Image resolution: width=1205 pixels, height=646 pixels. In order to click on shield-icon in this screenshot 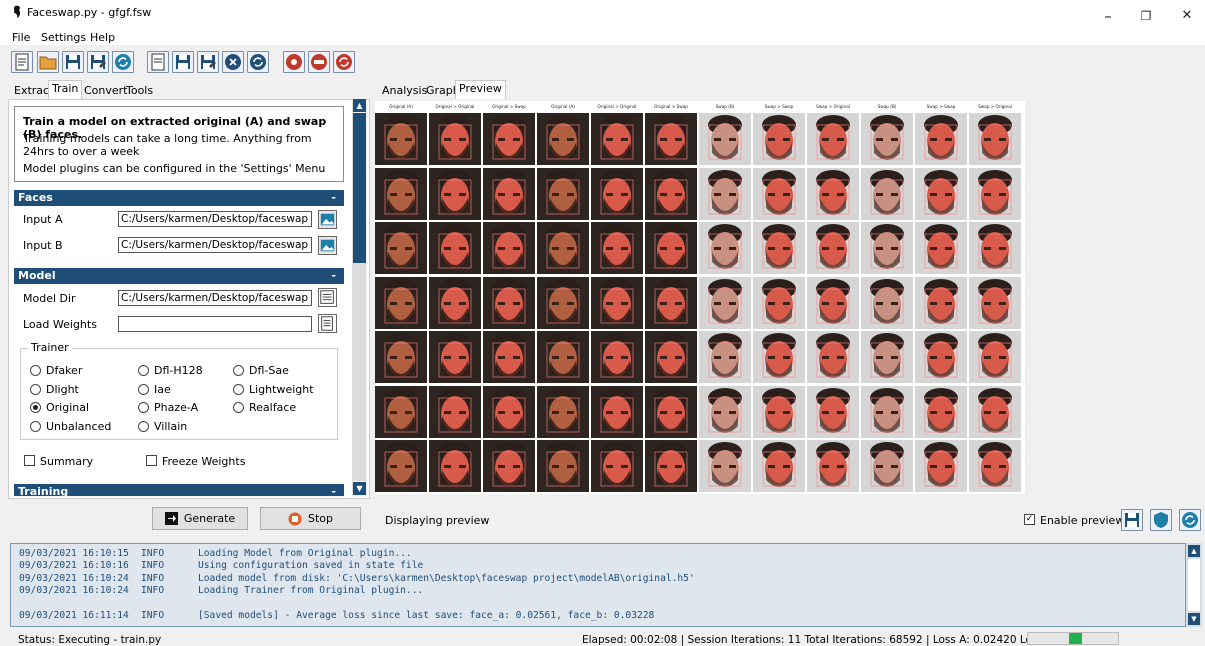, I will do `click(1161, 520)`.